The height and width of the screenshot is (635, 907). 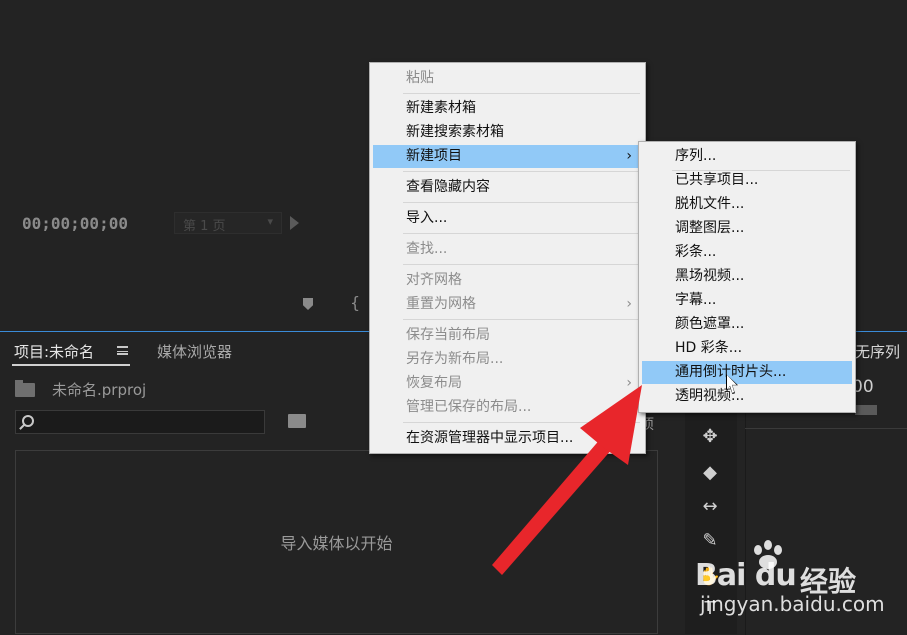 What do you see at coordinates (507, 280) in the screenshot?
I see `menu-item-align-grid: 对齐网格` at bounding box center [507, 280].